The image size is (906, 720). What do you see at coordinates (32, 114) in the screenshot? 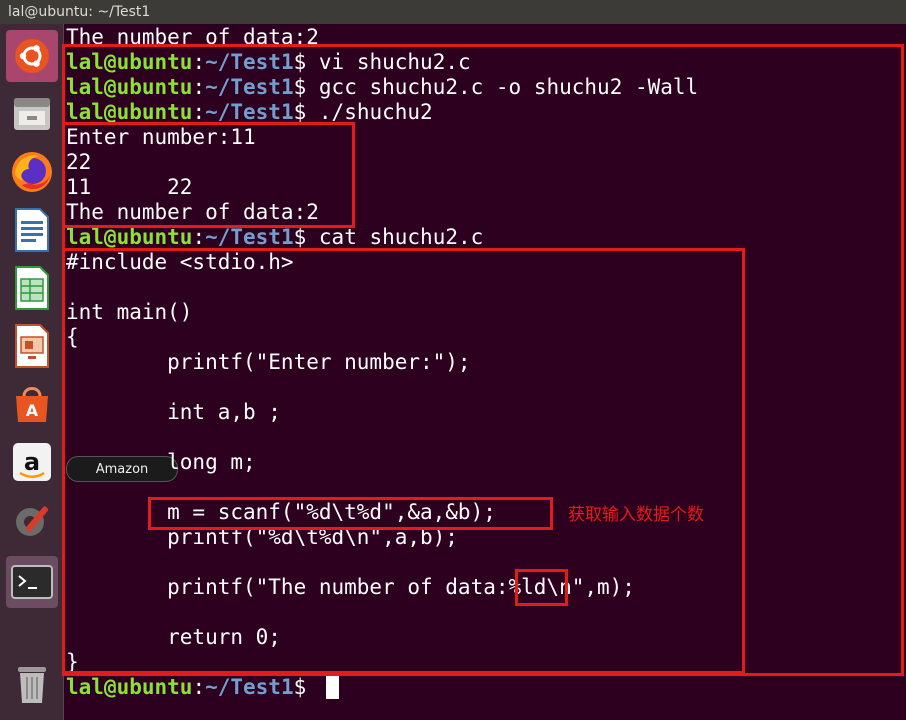
I see `files-icon` at bounding box center [32, 114].